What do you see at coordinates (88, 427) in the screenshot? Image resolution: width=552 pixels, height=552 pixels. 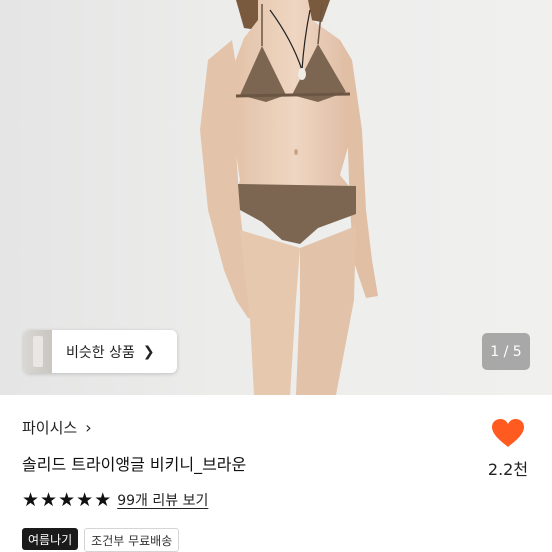 I see `chevron-right-icon: ›` at bounding box center [88, 427].